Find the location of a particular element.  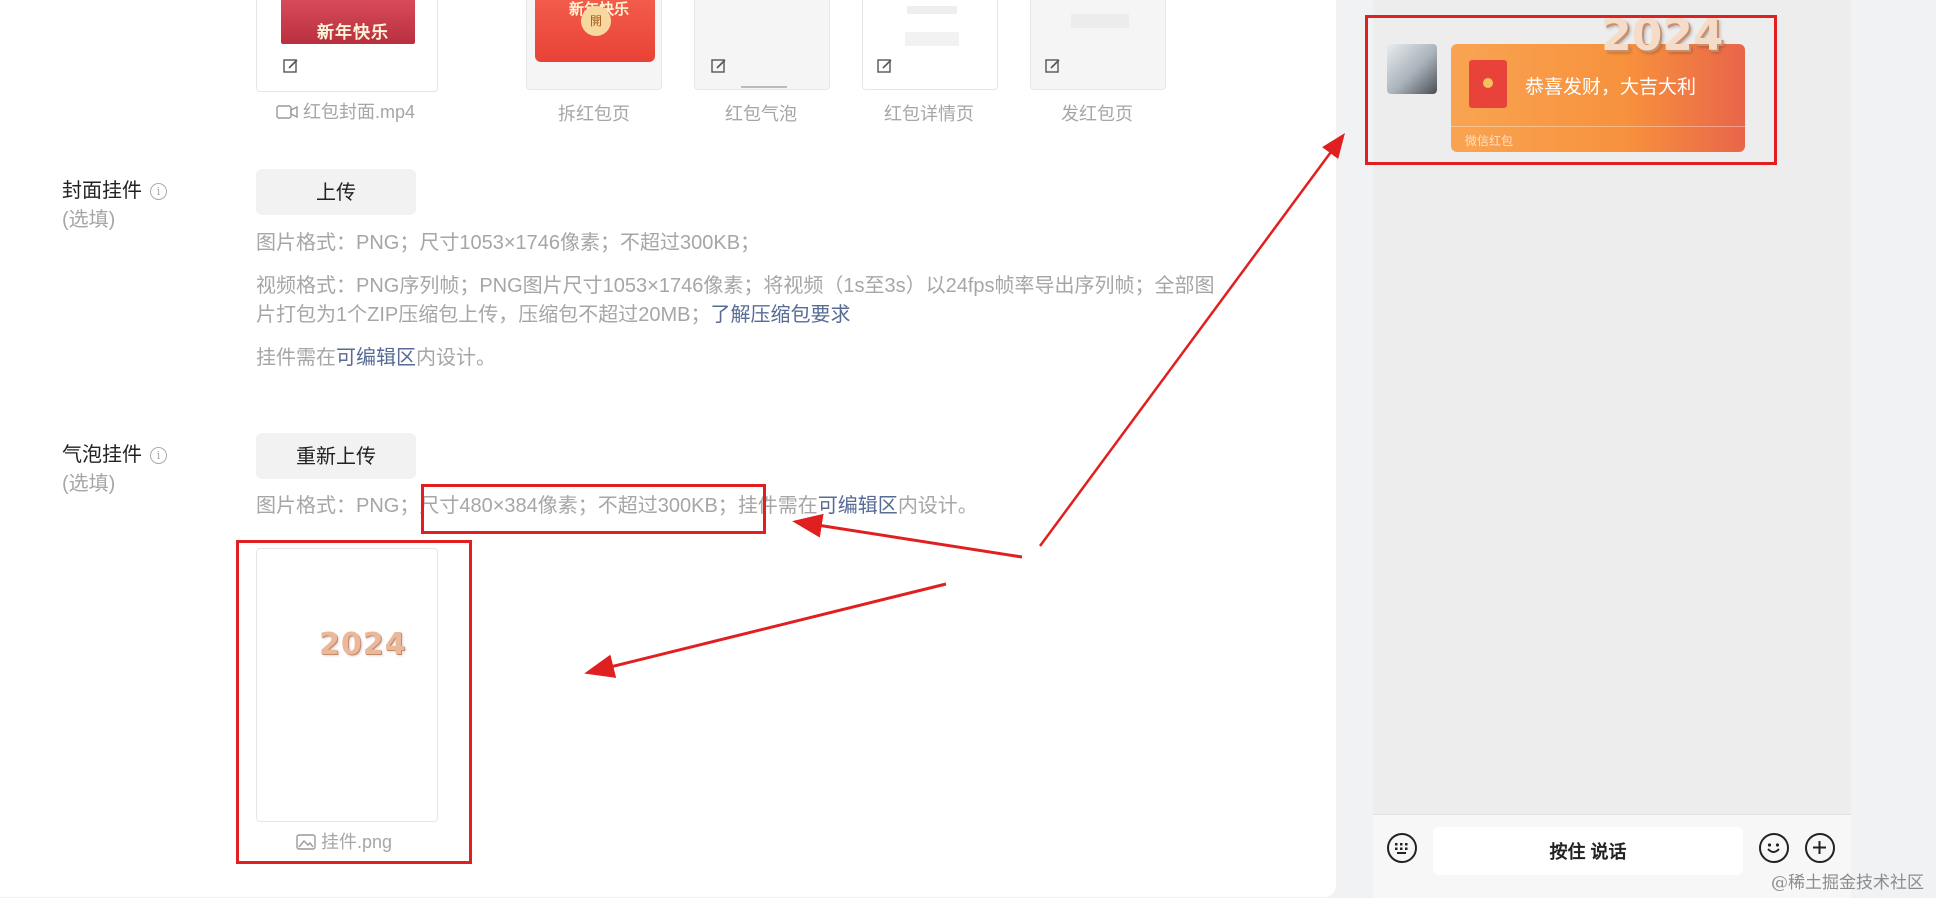

bubble-widget-file-label: 挂件.png is located at coordinates (344, 841).